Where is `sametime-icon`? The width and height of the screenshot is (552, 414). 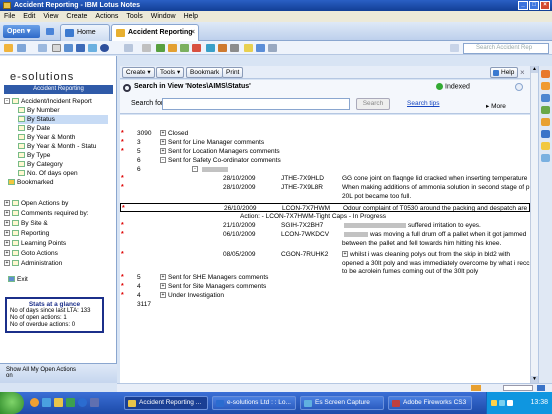 sametime-icon is located at coordinates (545, 74).